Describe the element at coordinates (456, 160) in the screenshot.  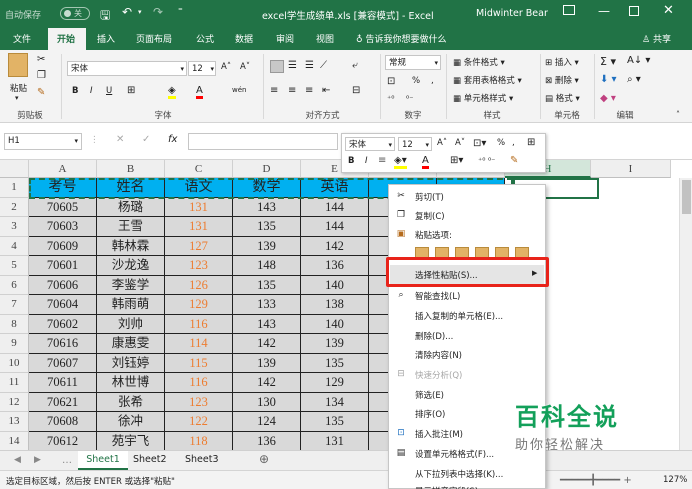
I see `mini-borders-icon: ⊞▾` at that location.